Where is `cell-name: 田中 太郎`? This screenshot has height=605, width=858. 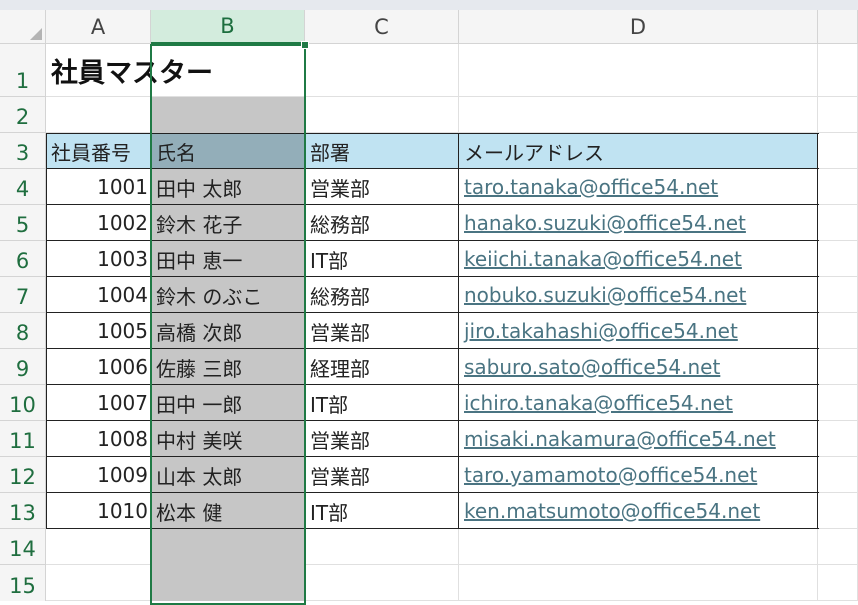 cell-name: 田中 太郎 is located at coordinates (228, 187).